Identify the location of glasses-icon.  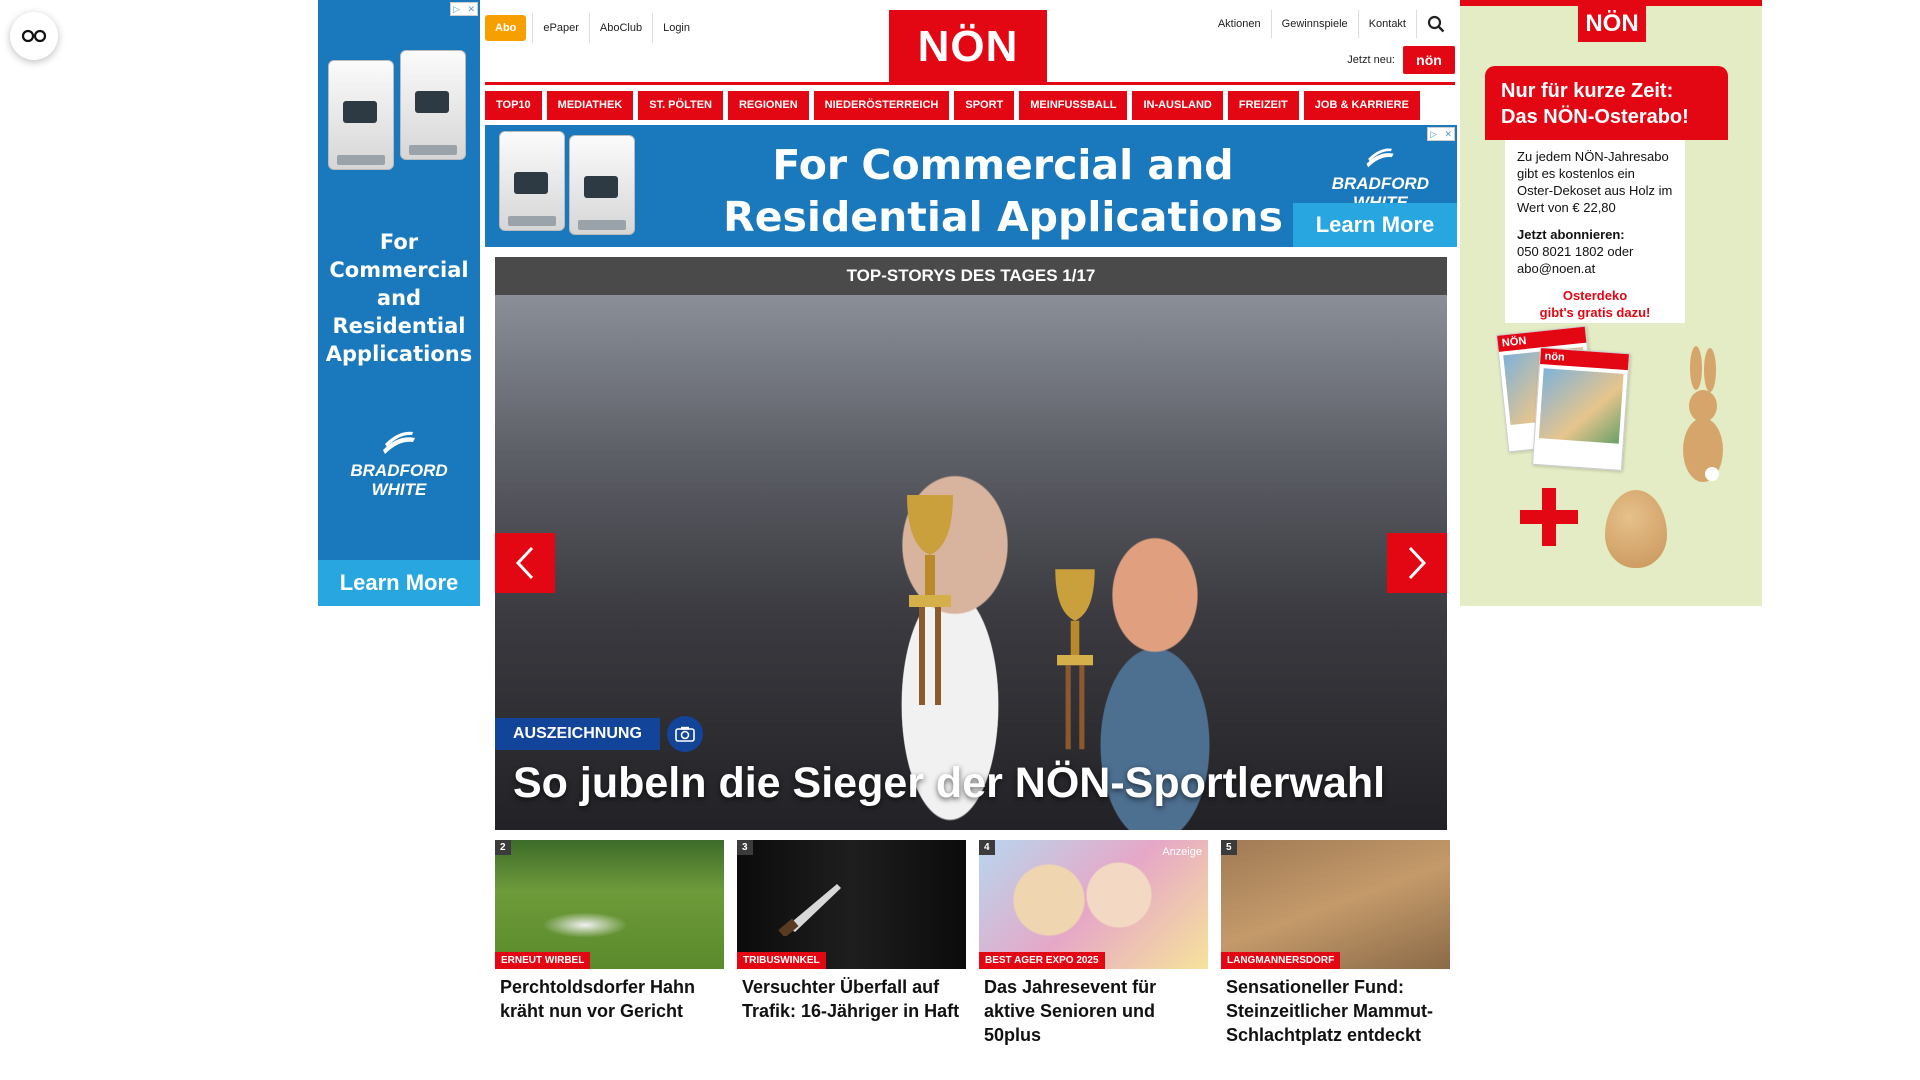
(34, 36).